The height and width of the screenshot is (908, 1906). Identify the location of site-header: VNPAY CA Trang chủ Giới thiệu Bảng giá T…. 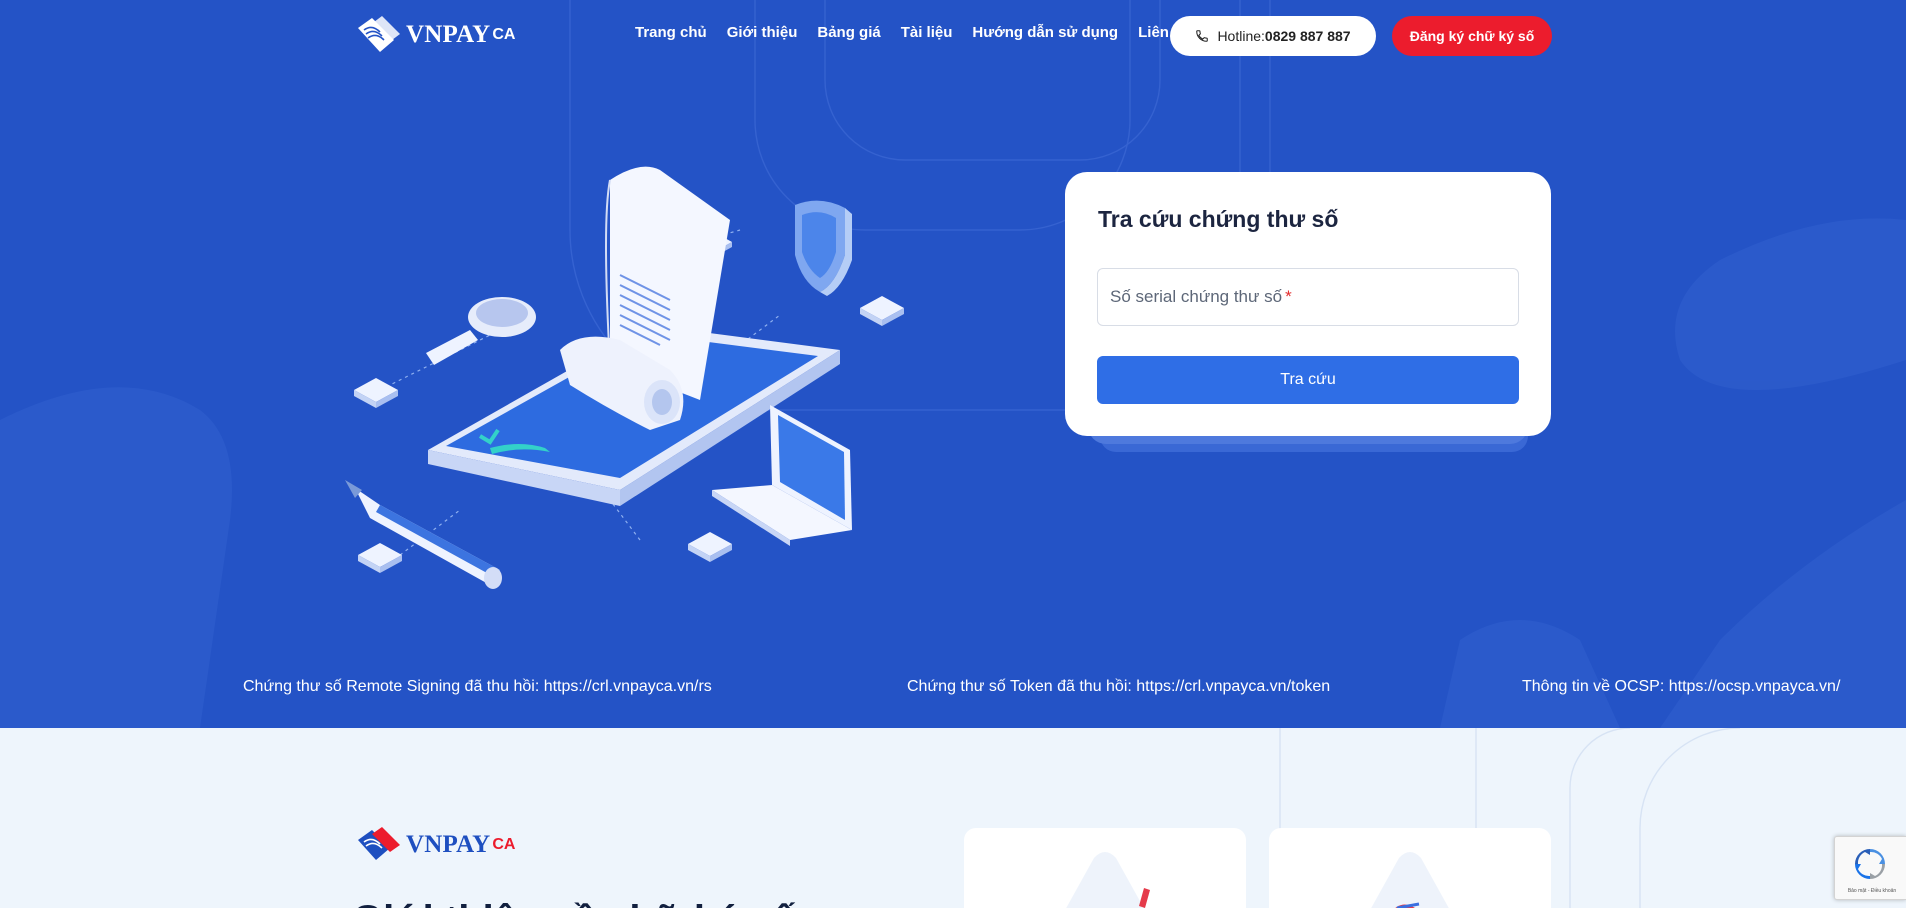
(953, 36).